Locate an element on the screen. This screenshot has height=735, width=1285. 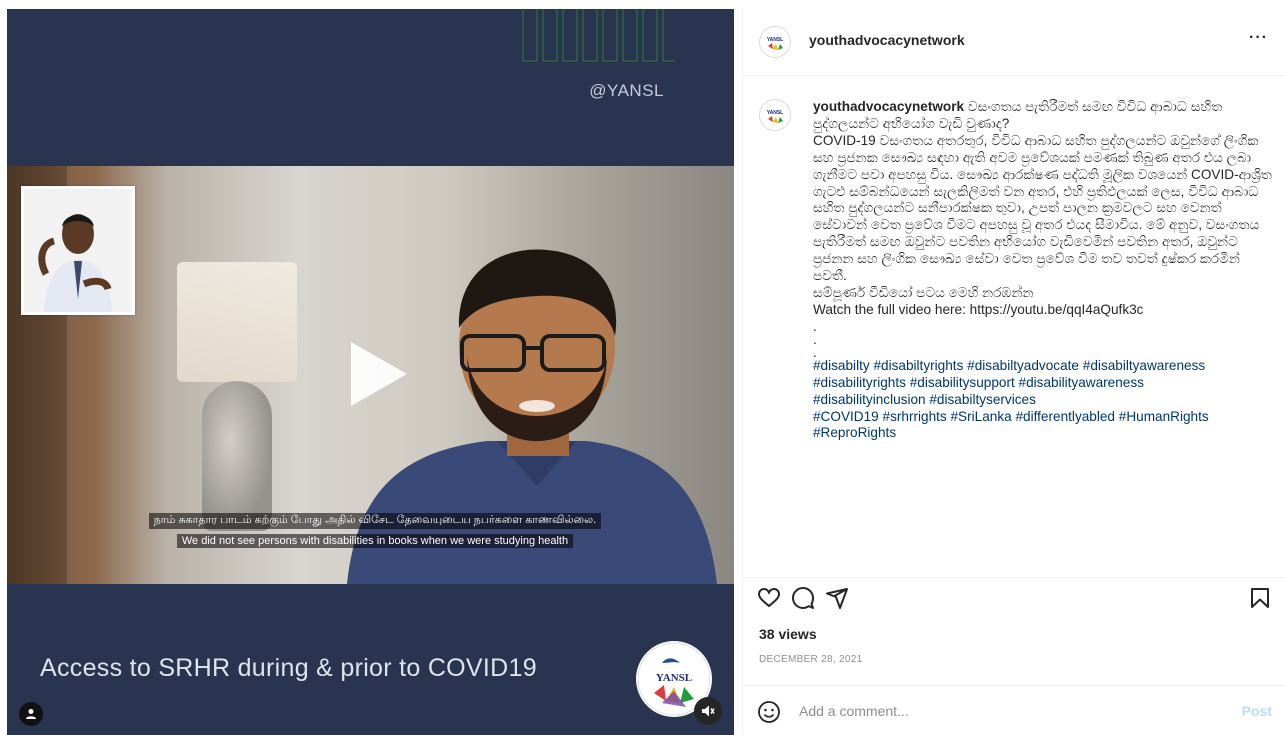
comment-composer: Post is located at coordinates (1014, 710).